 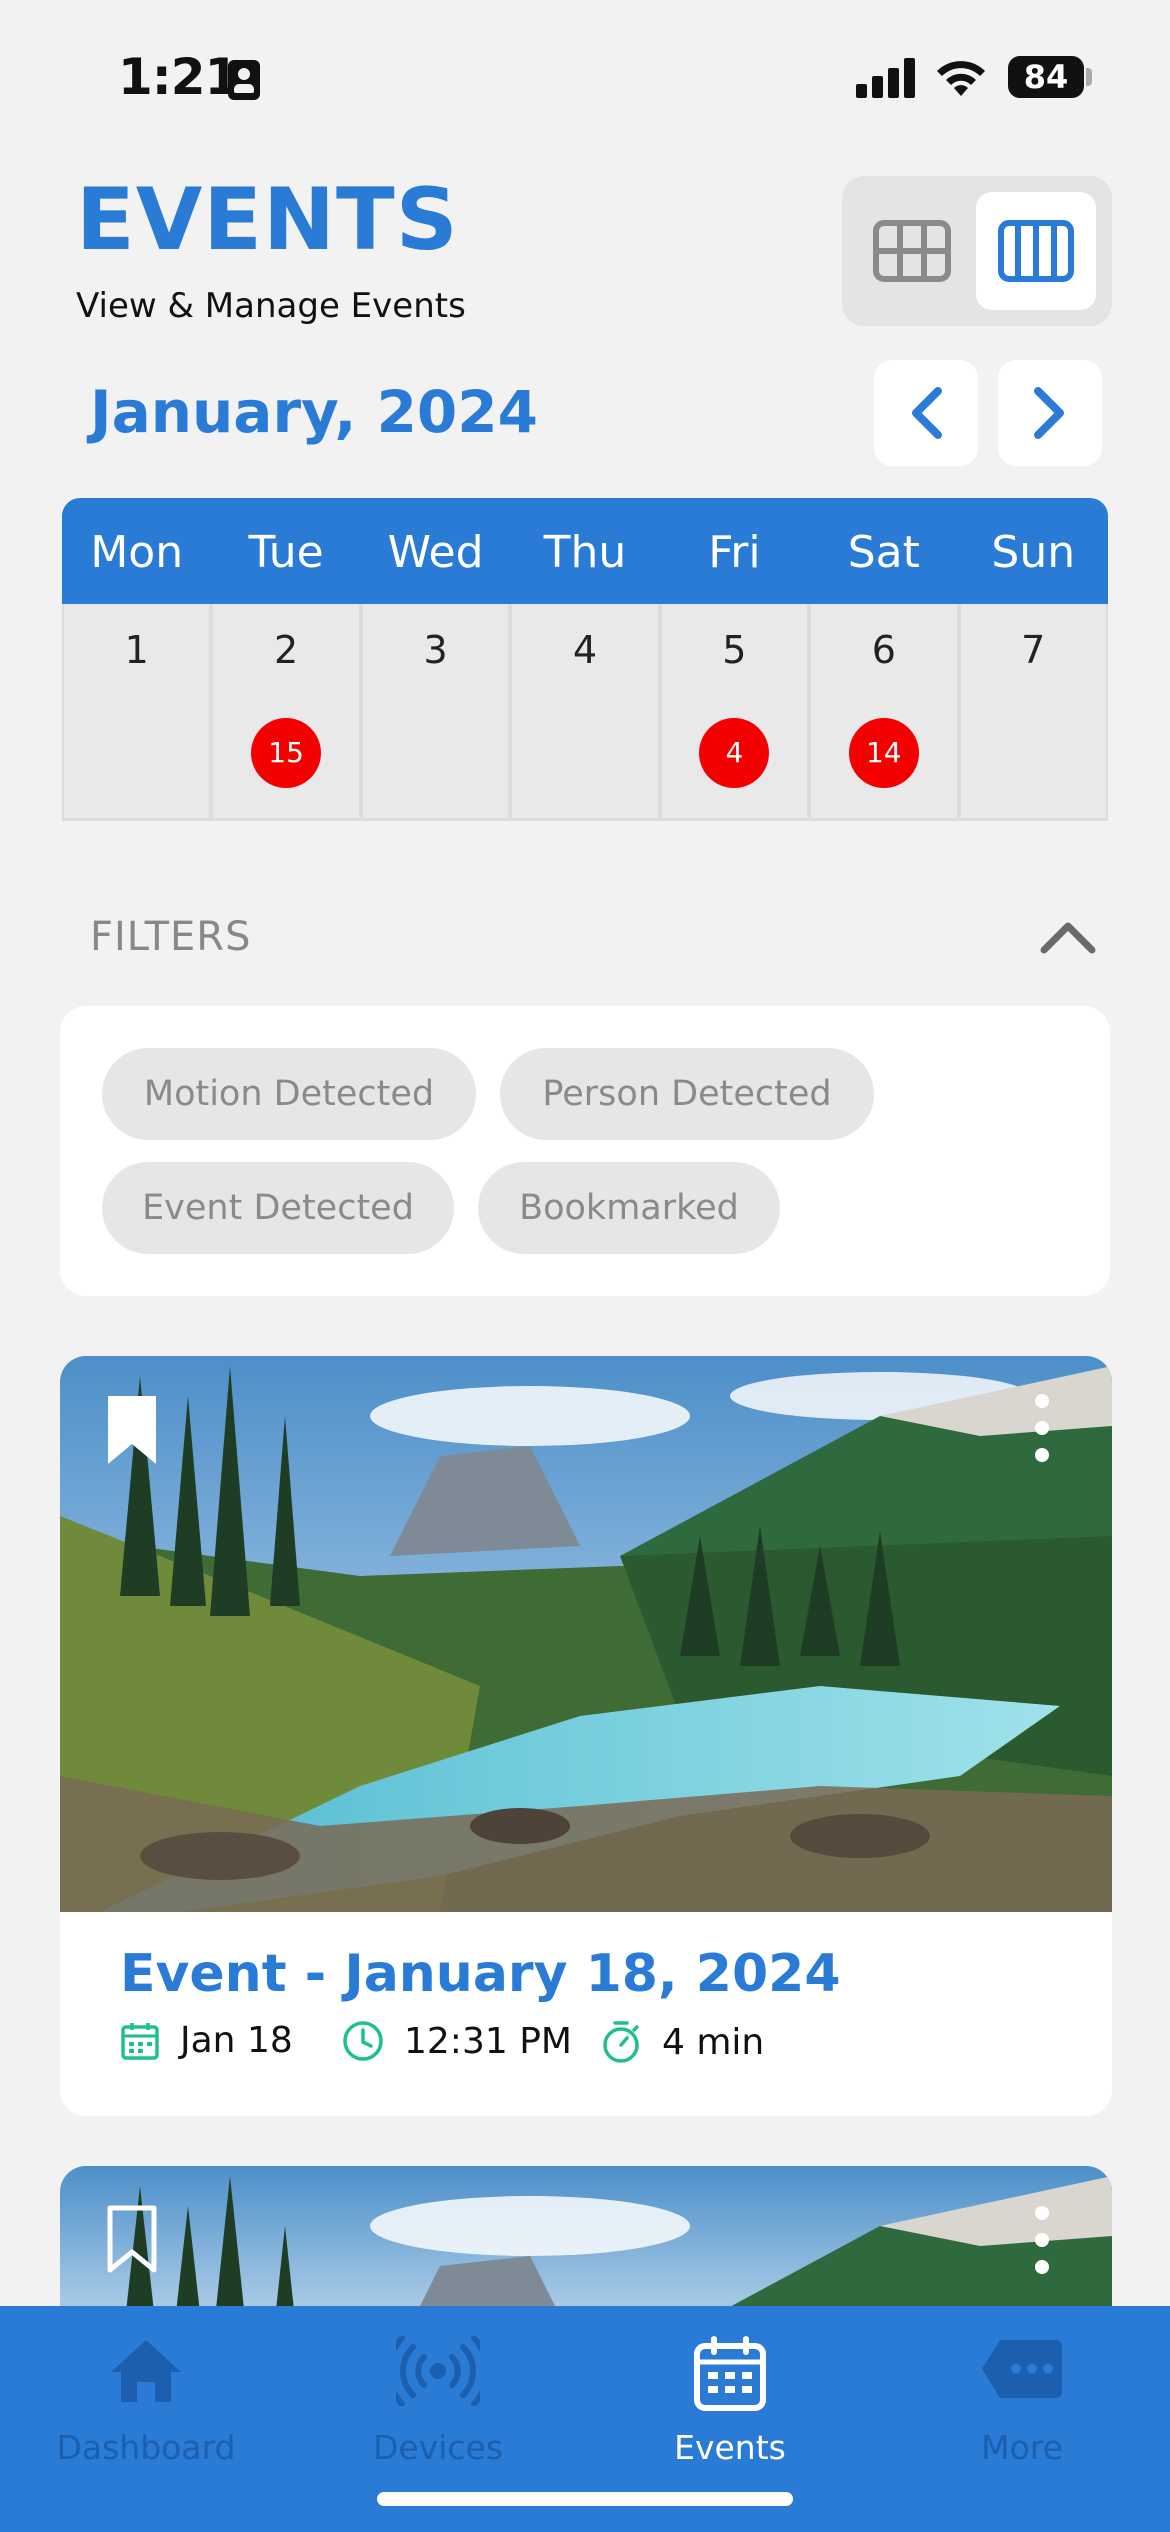 I want to click on filter-chip-motion: Motion Detected, so click(x=289, y=1094).